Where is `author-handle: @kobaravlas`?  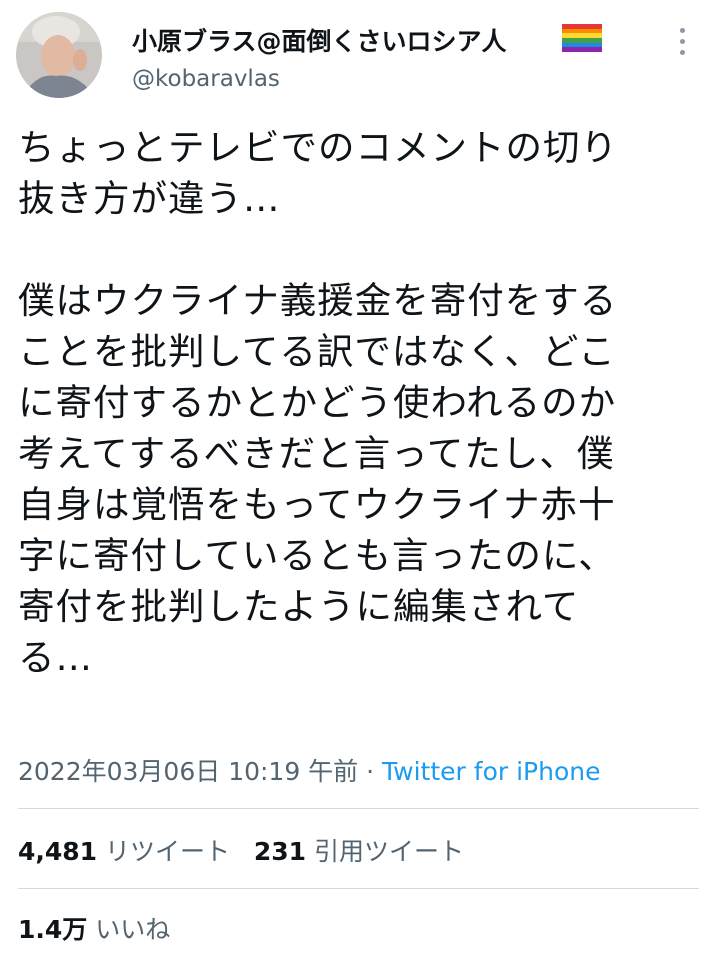
author-handle: @kobaravlas is located at coordinates (206, 79).